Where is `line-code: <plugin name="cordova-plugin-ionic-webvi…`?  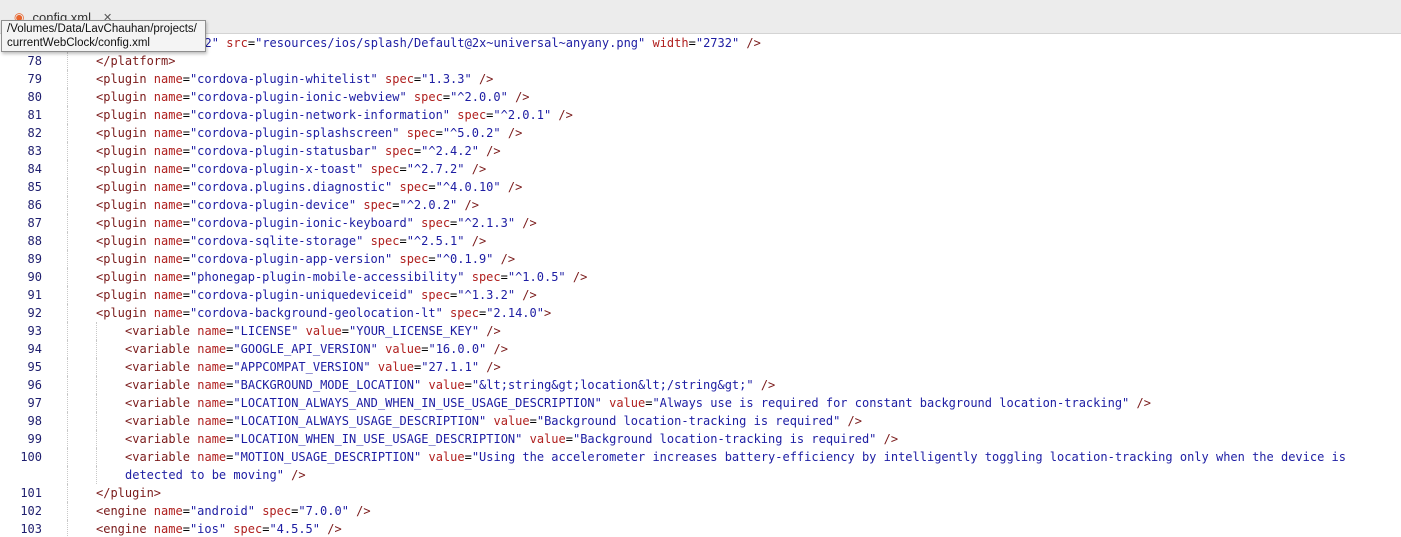
line-code: <plugin name="cordova-plugin-ionic-webvi… is located at coordinates (313, 97).